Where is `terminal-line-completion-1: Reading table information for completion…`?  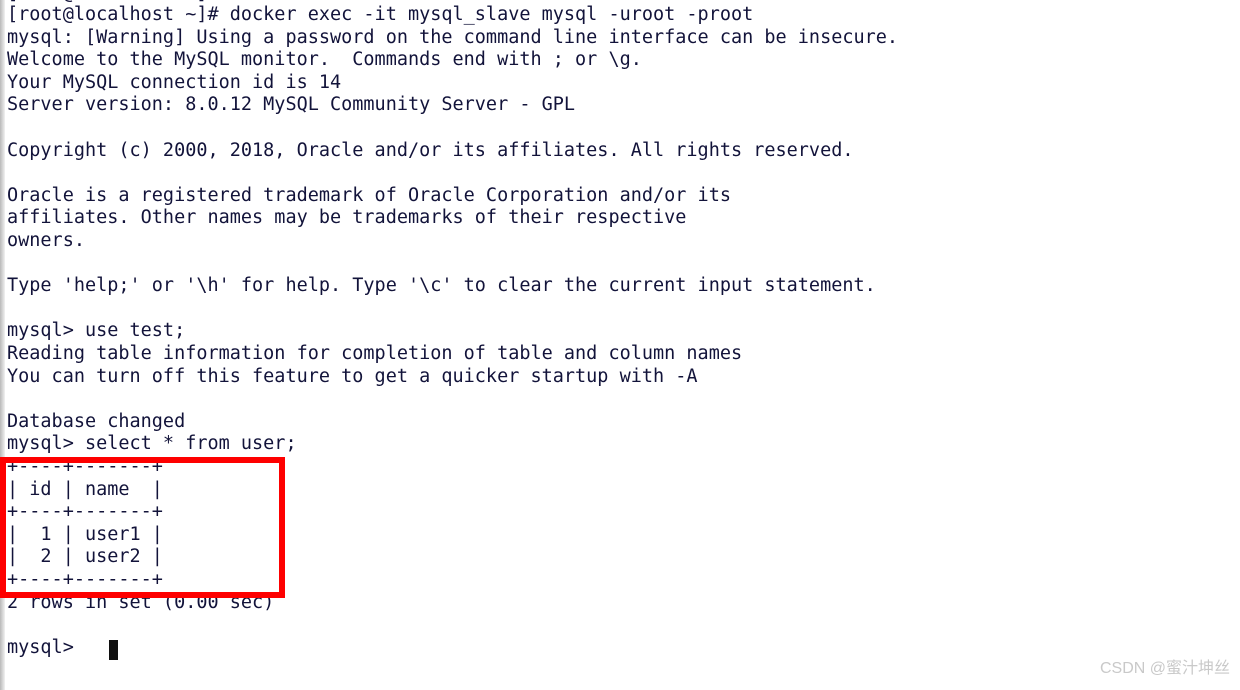
terminal-line-completion-1: Reading table information for completion… is located at coordinates (375, 353).